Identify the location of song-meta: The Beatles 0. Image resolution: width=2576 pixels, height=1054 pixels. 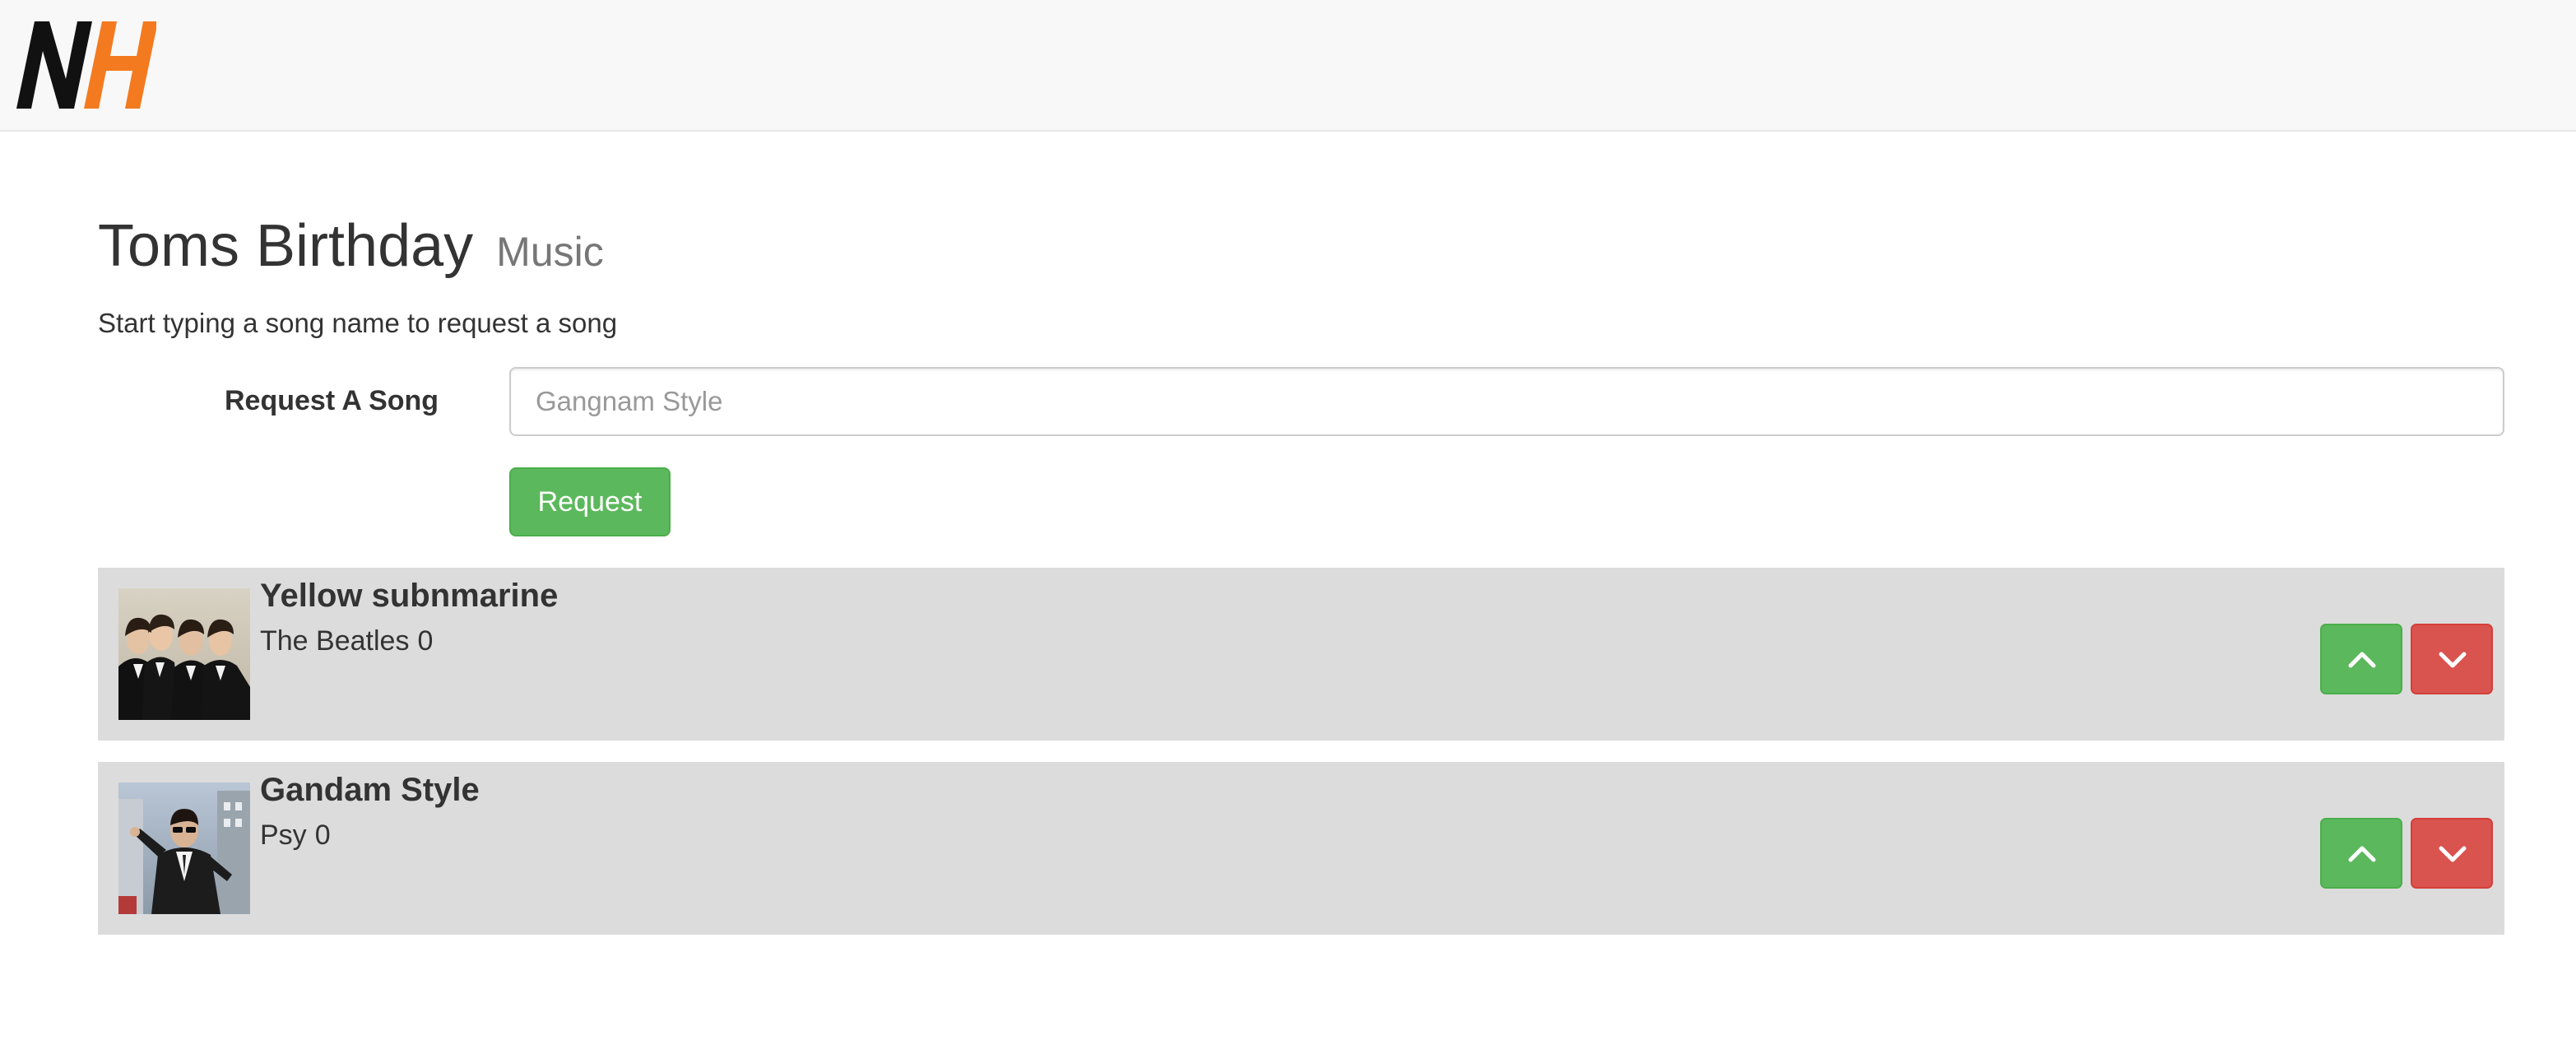
(346, 641).